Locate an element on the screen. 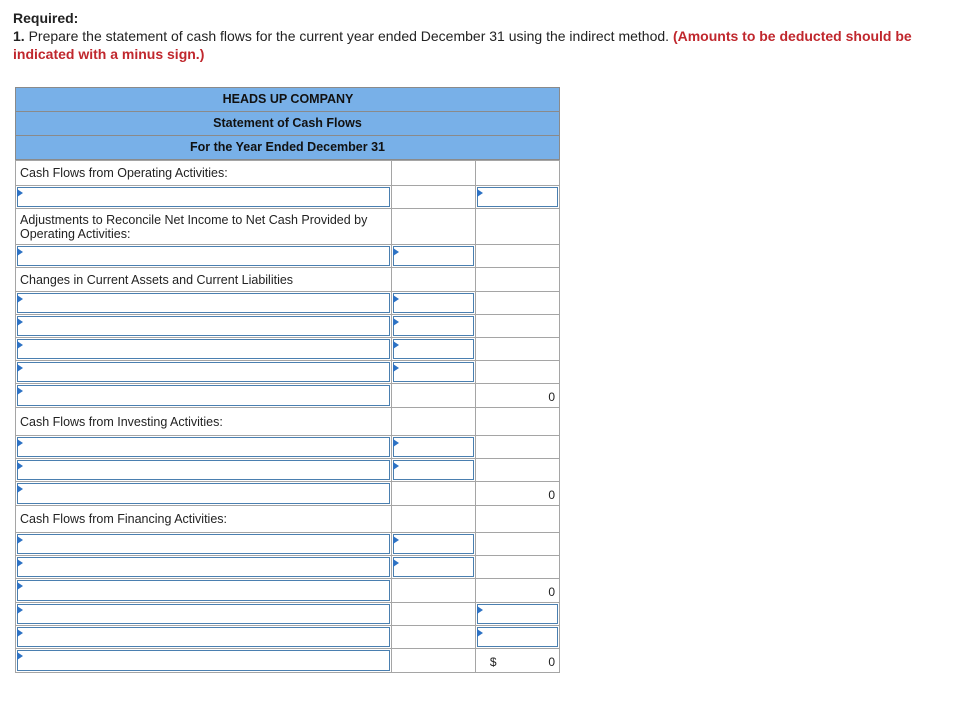 This screenshot has width=977, height=706. statement-period: For the Year Ended December 31 is located at coordinates (287, 147).